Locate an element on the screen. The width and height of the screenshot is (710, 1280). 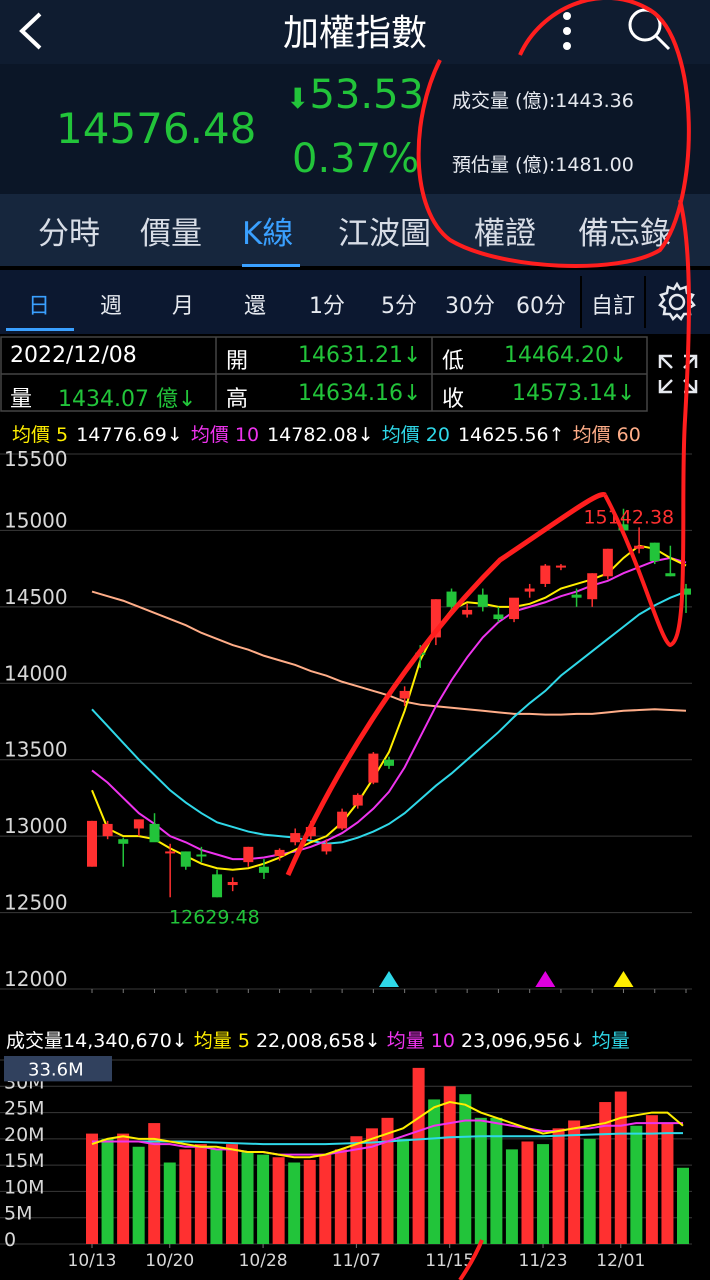
search-button is located at coordinates (649, 29).